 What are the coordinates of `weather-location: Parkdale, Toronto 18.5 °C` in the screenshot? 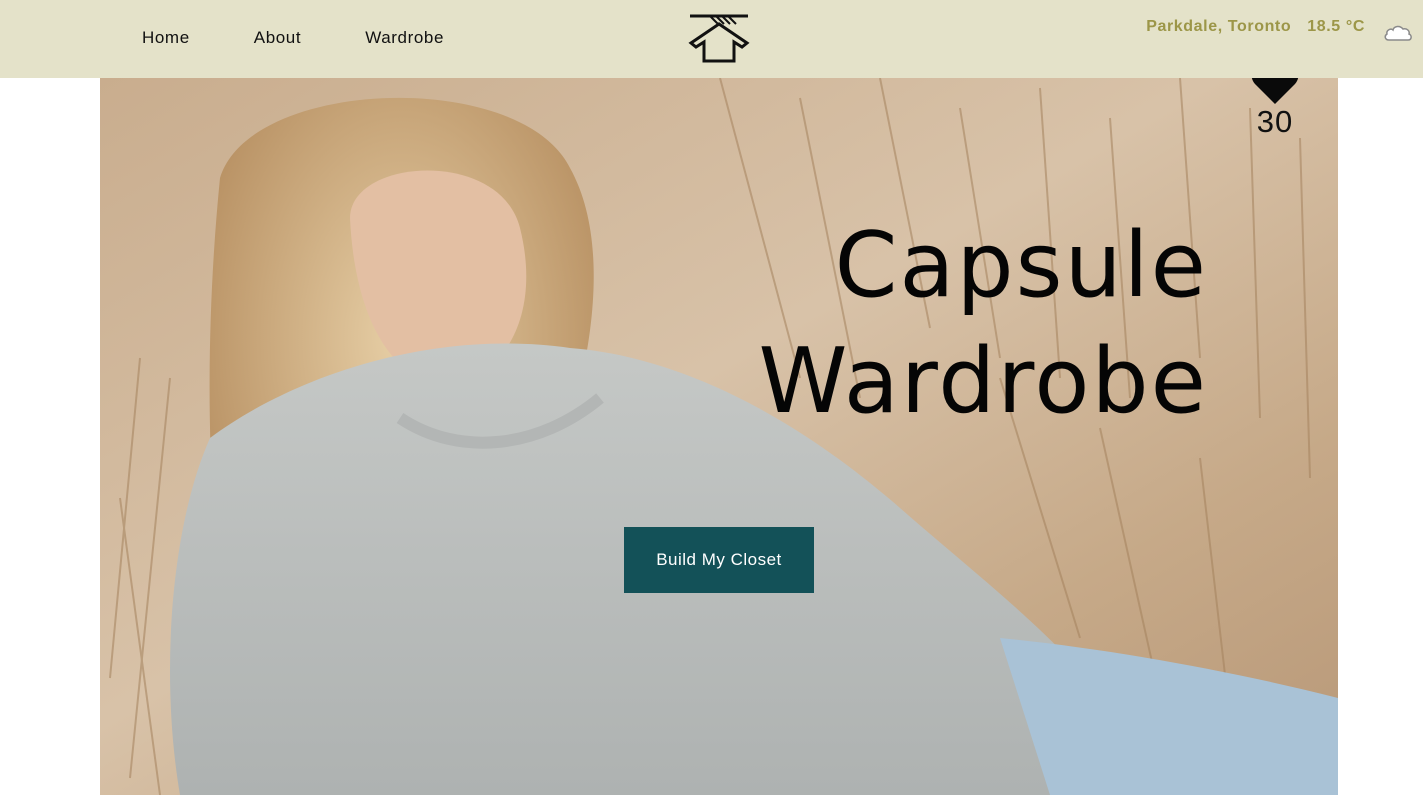 It's located at (1255, 27).